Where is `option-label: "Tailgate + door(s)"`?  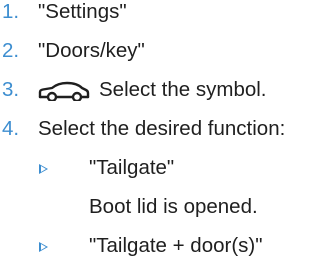
option-label: "Tailgate + door(s)" is located at coordinates (176, 245).